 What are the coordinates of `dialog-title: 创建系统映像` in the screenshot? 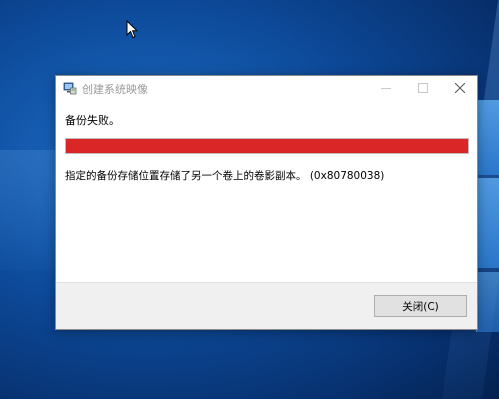 It's located at (115, 89).